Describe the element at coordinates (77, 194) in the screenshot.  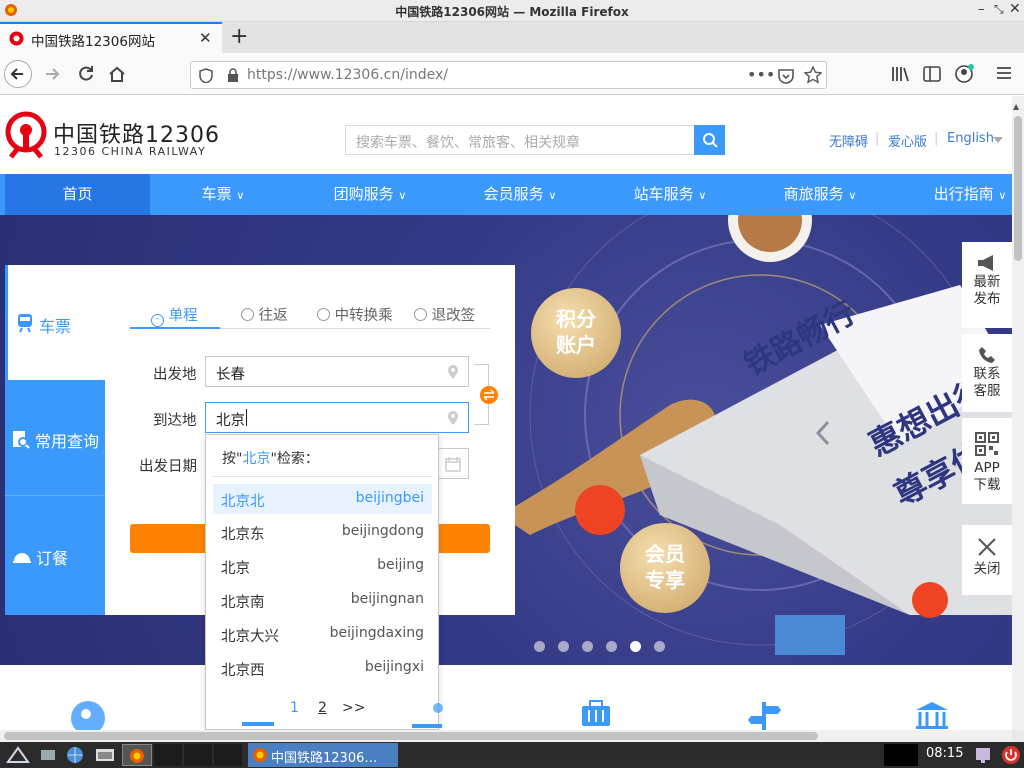
I see `nav-home: 首页` at that location.